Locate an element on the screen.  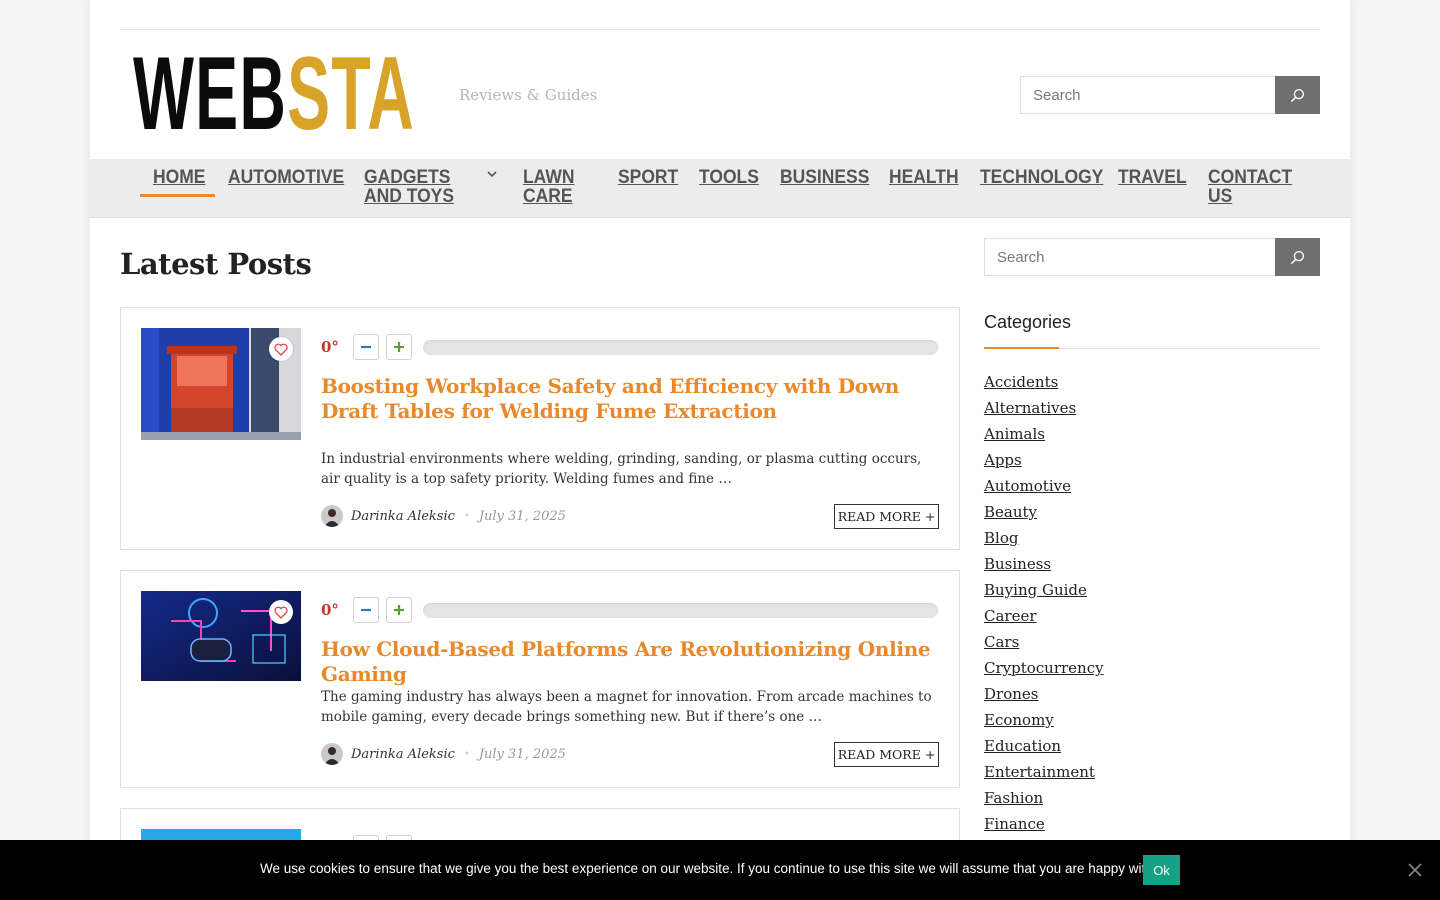
nav-item-business: BUSINESS is located at coordinates (824, 177).